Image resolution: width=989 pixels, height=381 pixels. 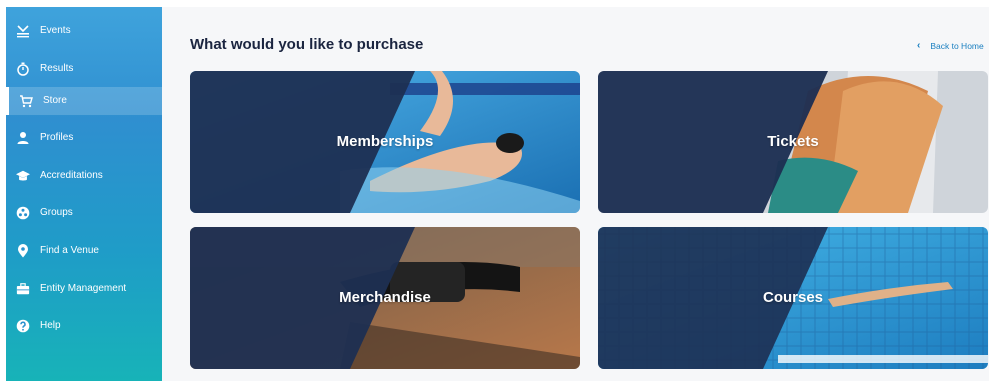 What do you see at coordinates (84, 69) in the screenshot?
I see `sidebar-item-results: Results` at bounding box center [84, 69].